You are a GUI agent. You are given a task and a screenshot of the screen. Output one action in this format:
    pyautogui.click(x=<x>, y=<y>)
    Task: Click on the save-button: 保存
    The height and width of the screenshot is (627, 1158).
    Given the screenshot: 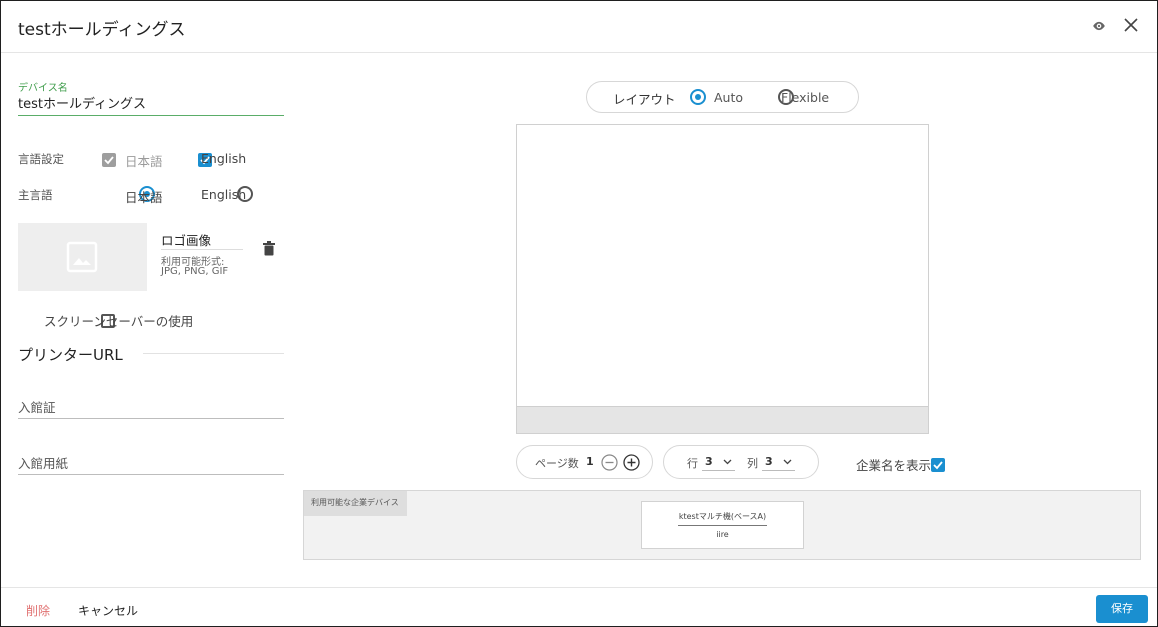 What is the action you would take?
    pyautogui.click(x=1122, y=609)
    